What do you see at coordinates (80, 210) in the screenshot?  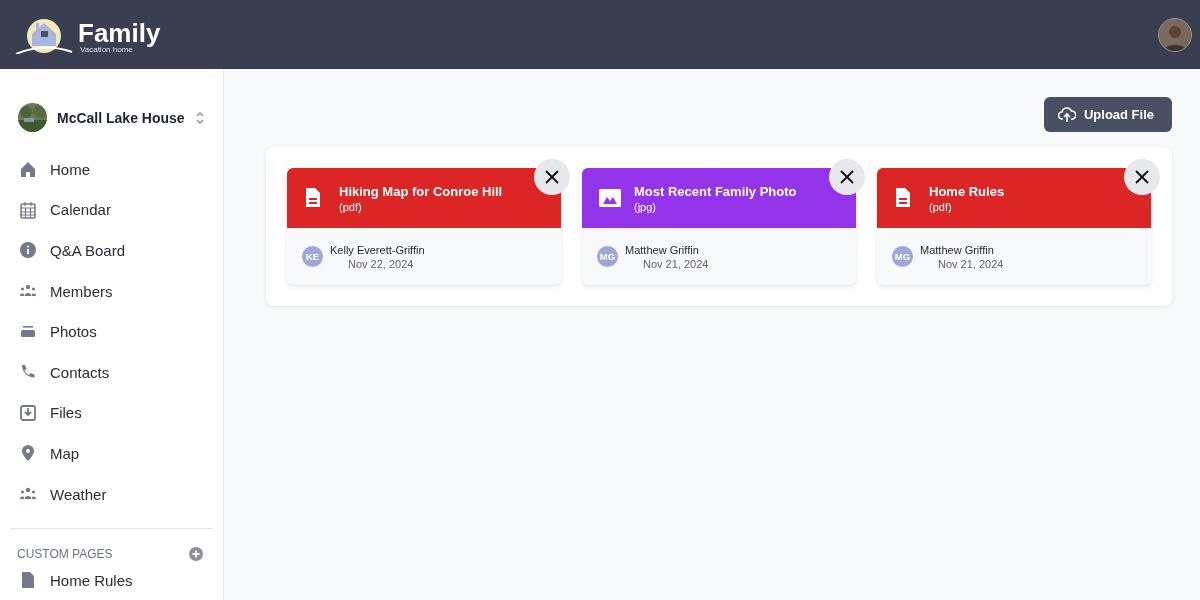 I see `sidebar-label: Calendar` at bounding box center [80, 210].